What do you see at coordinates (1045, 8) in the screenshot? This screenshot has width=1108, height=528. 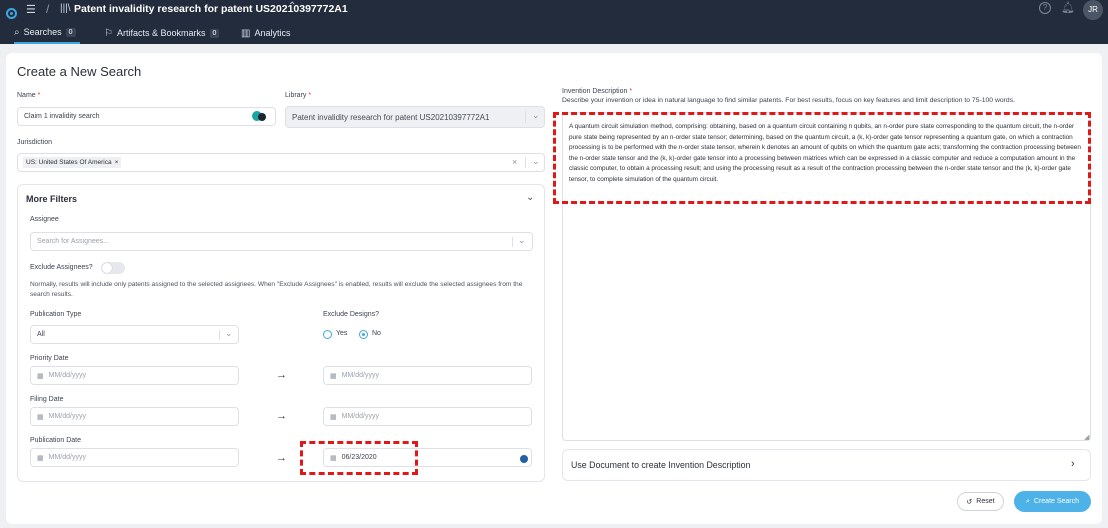 I see `help-icon: ?` at bounding box center [1045, 8].